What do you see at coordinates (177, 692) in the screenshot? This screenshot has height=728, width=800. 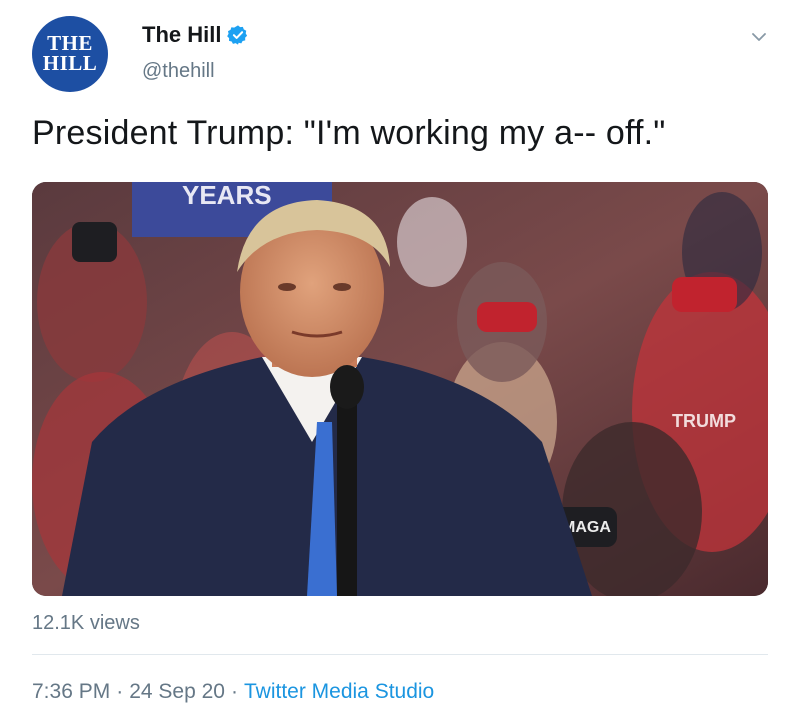 I see `tweet-date: 24 Sep 20` at bounding box center [177, 692].